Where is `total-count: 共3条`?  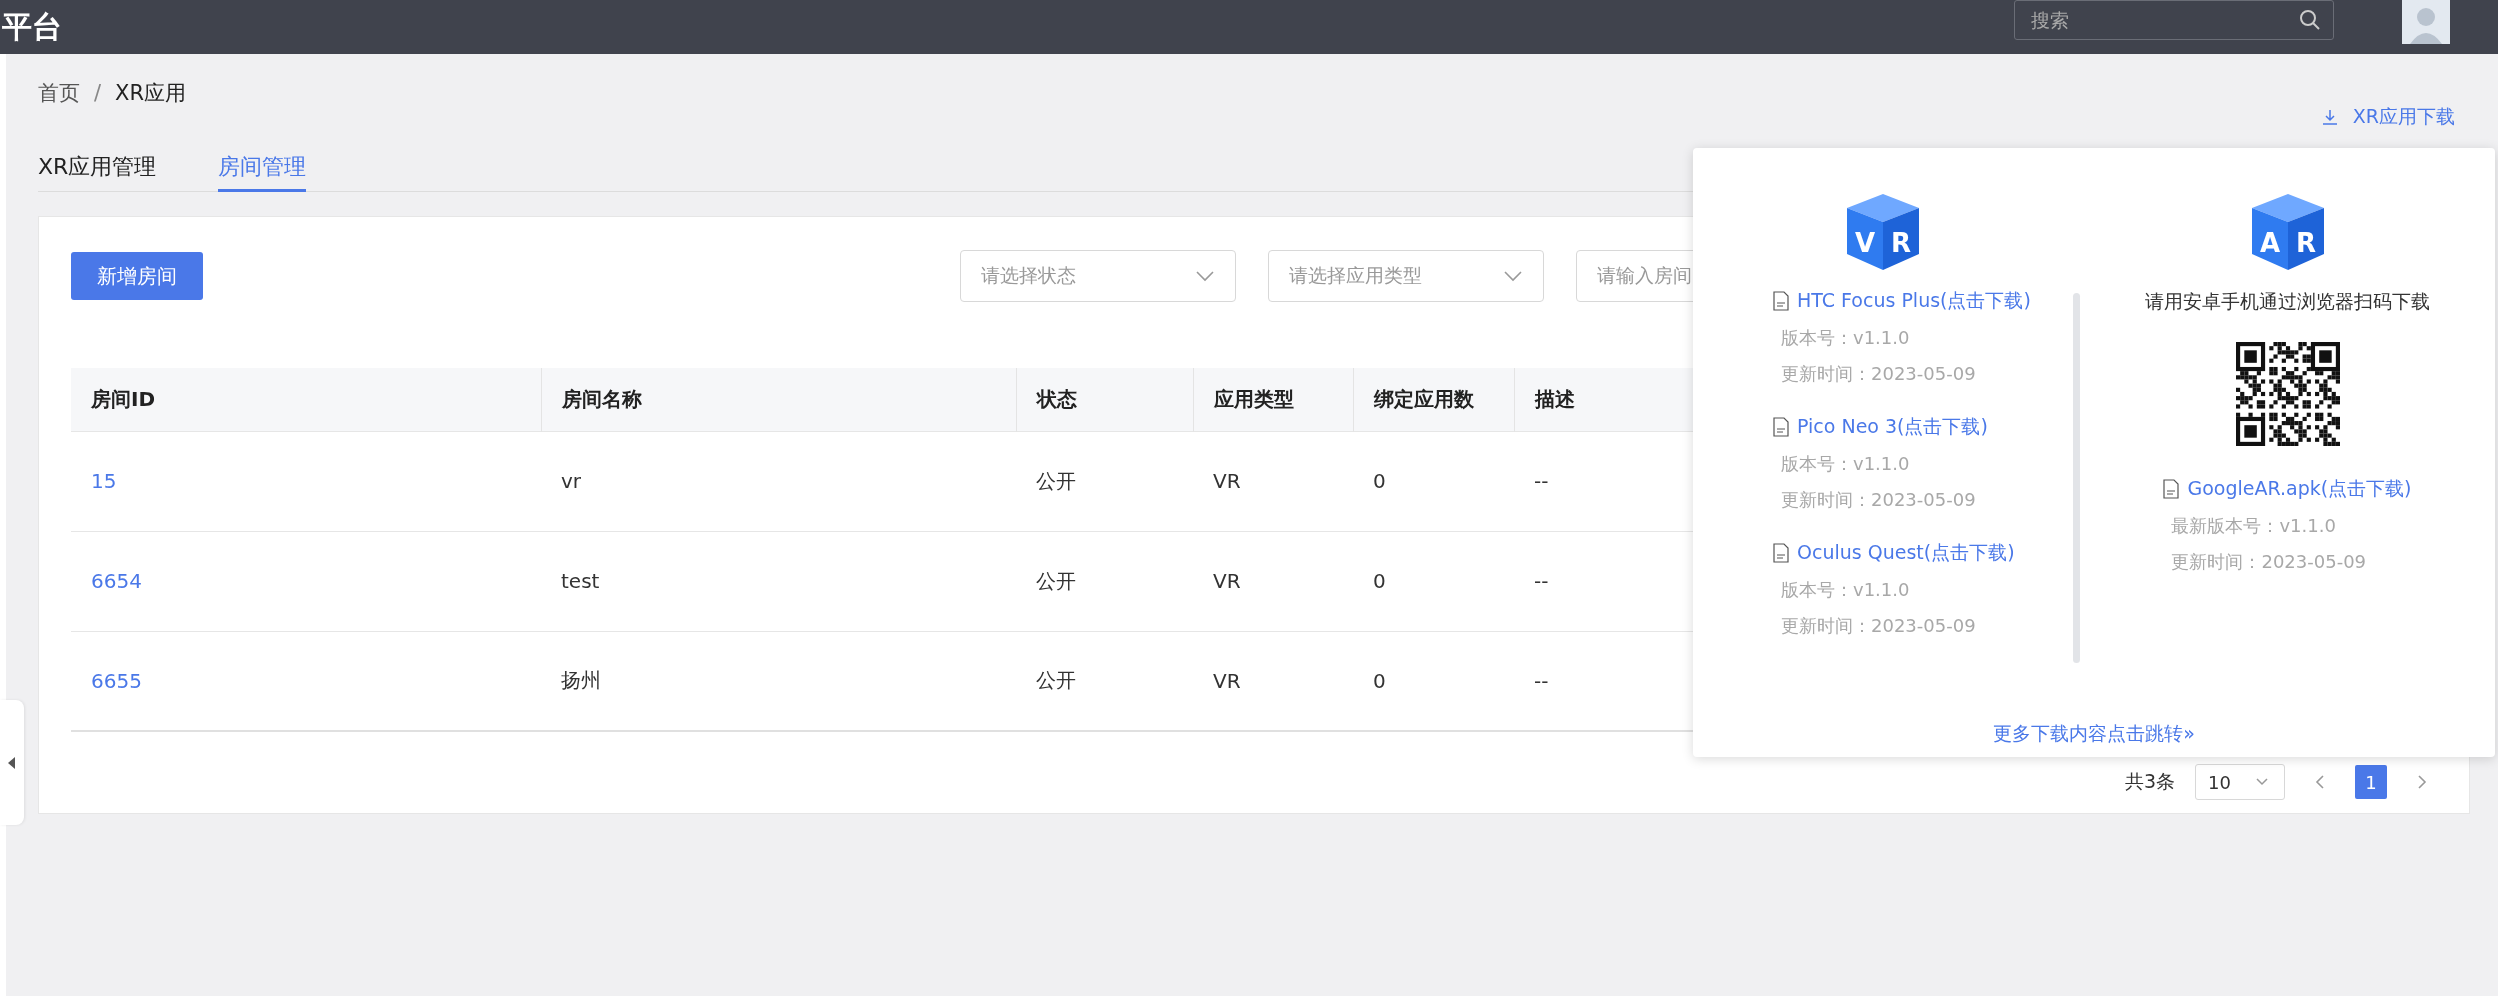
total-count: 共3条 is located at coordinates (2149, 781).